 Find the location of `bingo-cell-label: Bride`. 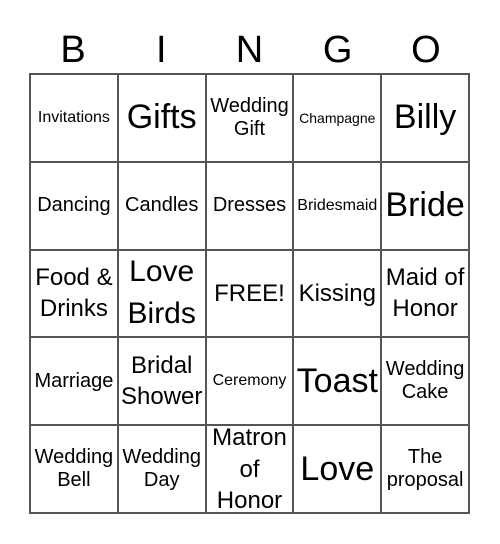

bingo-cell-label: Bride is located at coordinates (425, 205).